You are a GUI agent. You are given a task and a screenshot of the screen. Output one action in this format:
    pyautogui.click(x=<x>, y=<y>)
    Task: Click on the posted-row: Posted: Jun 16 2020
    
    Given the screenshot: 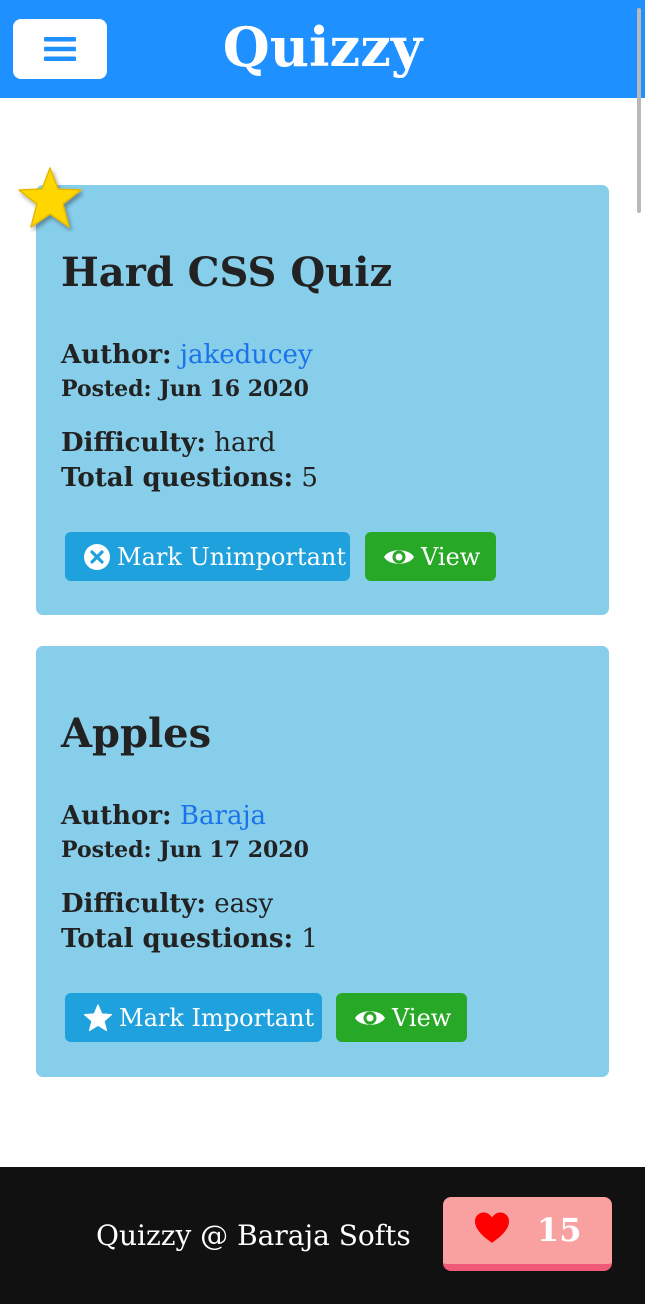 What is the action you would take?
    pyautogui.click(x=185, y=389)
    